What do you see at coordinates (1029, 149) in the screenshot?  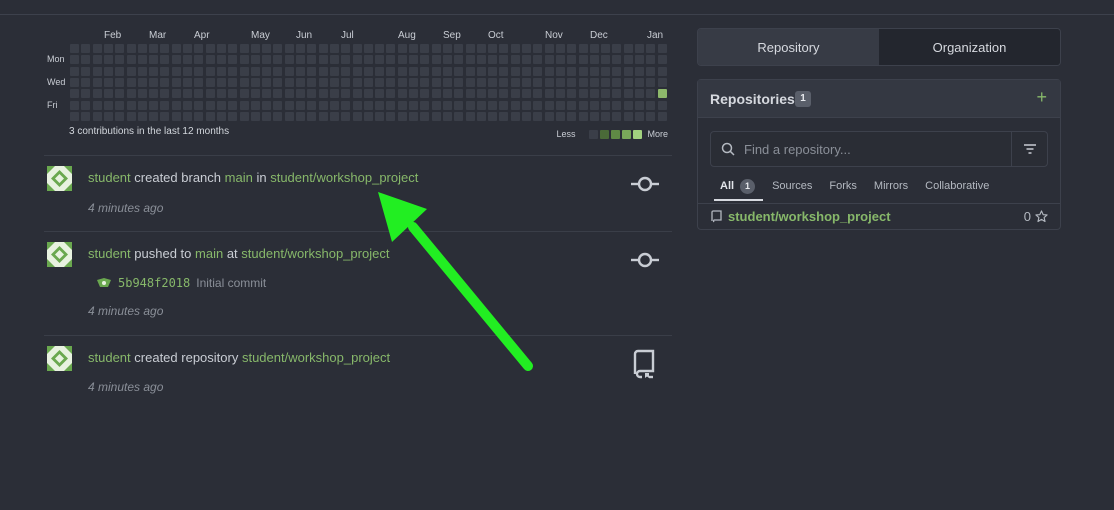 I see `filter-button` at bounding box center [1029, 149].